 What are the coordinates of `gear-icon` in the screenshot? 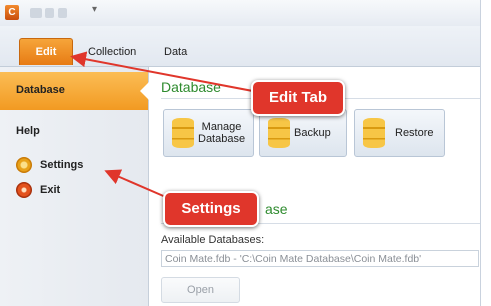 It's located at (24, 165).